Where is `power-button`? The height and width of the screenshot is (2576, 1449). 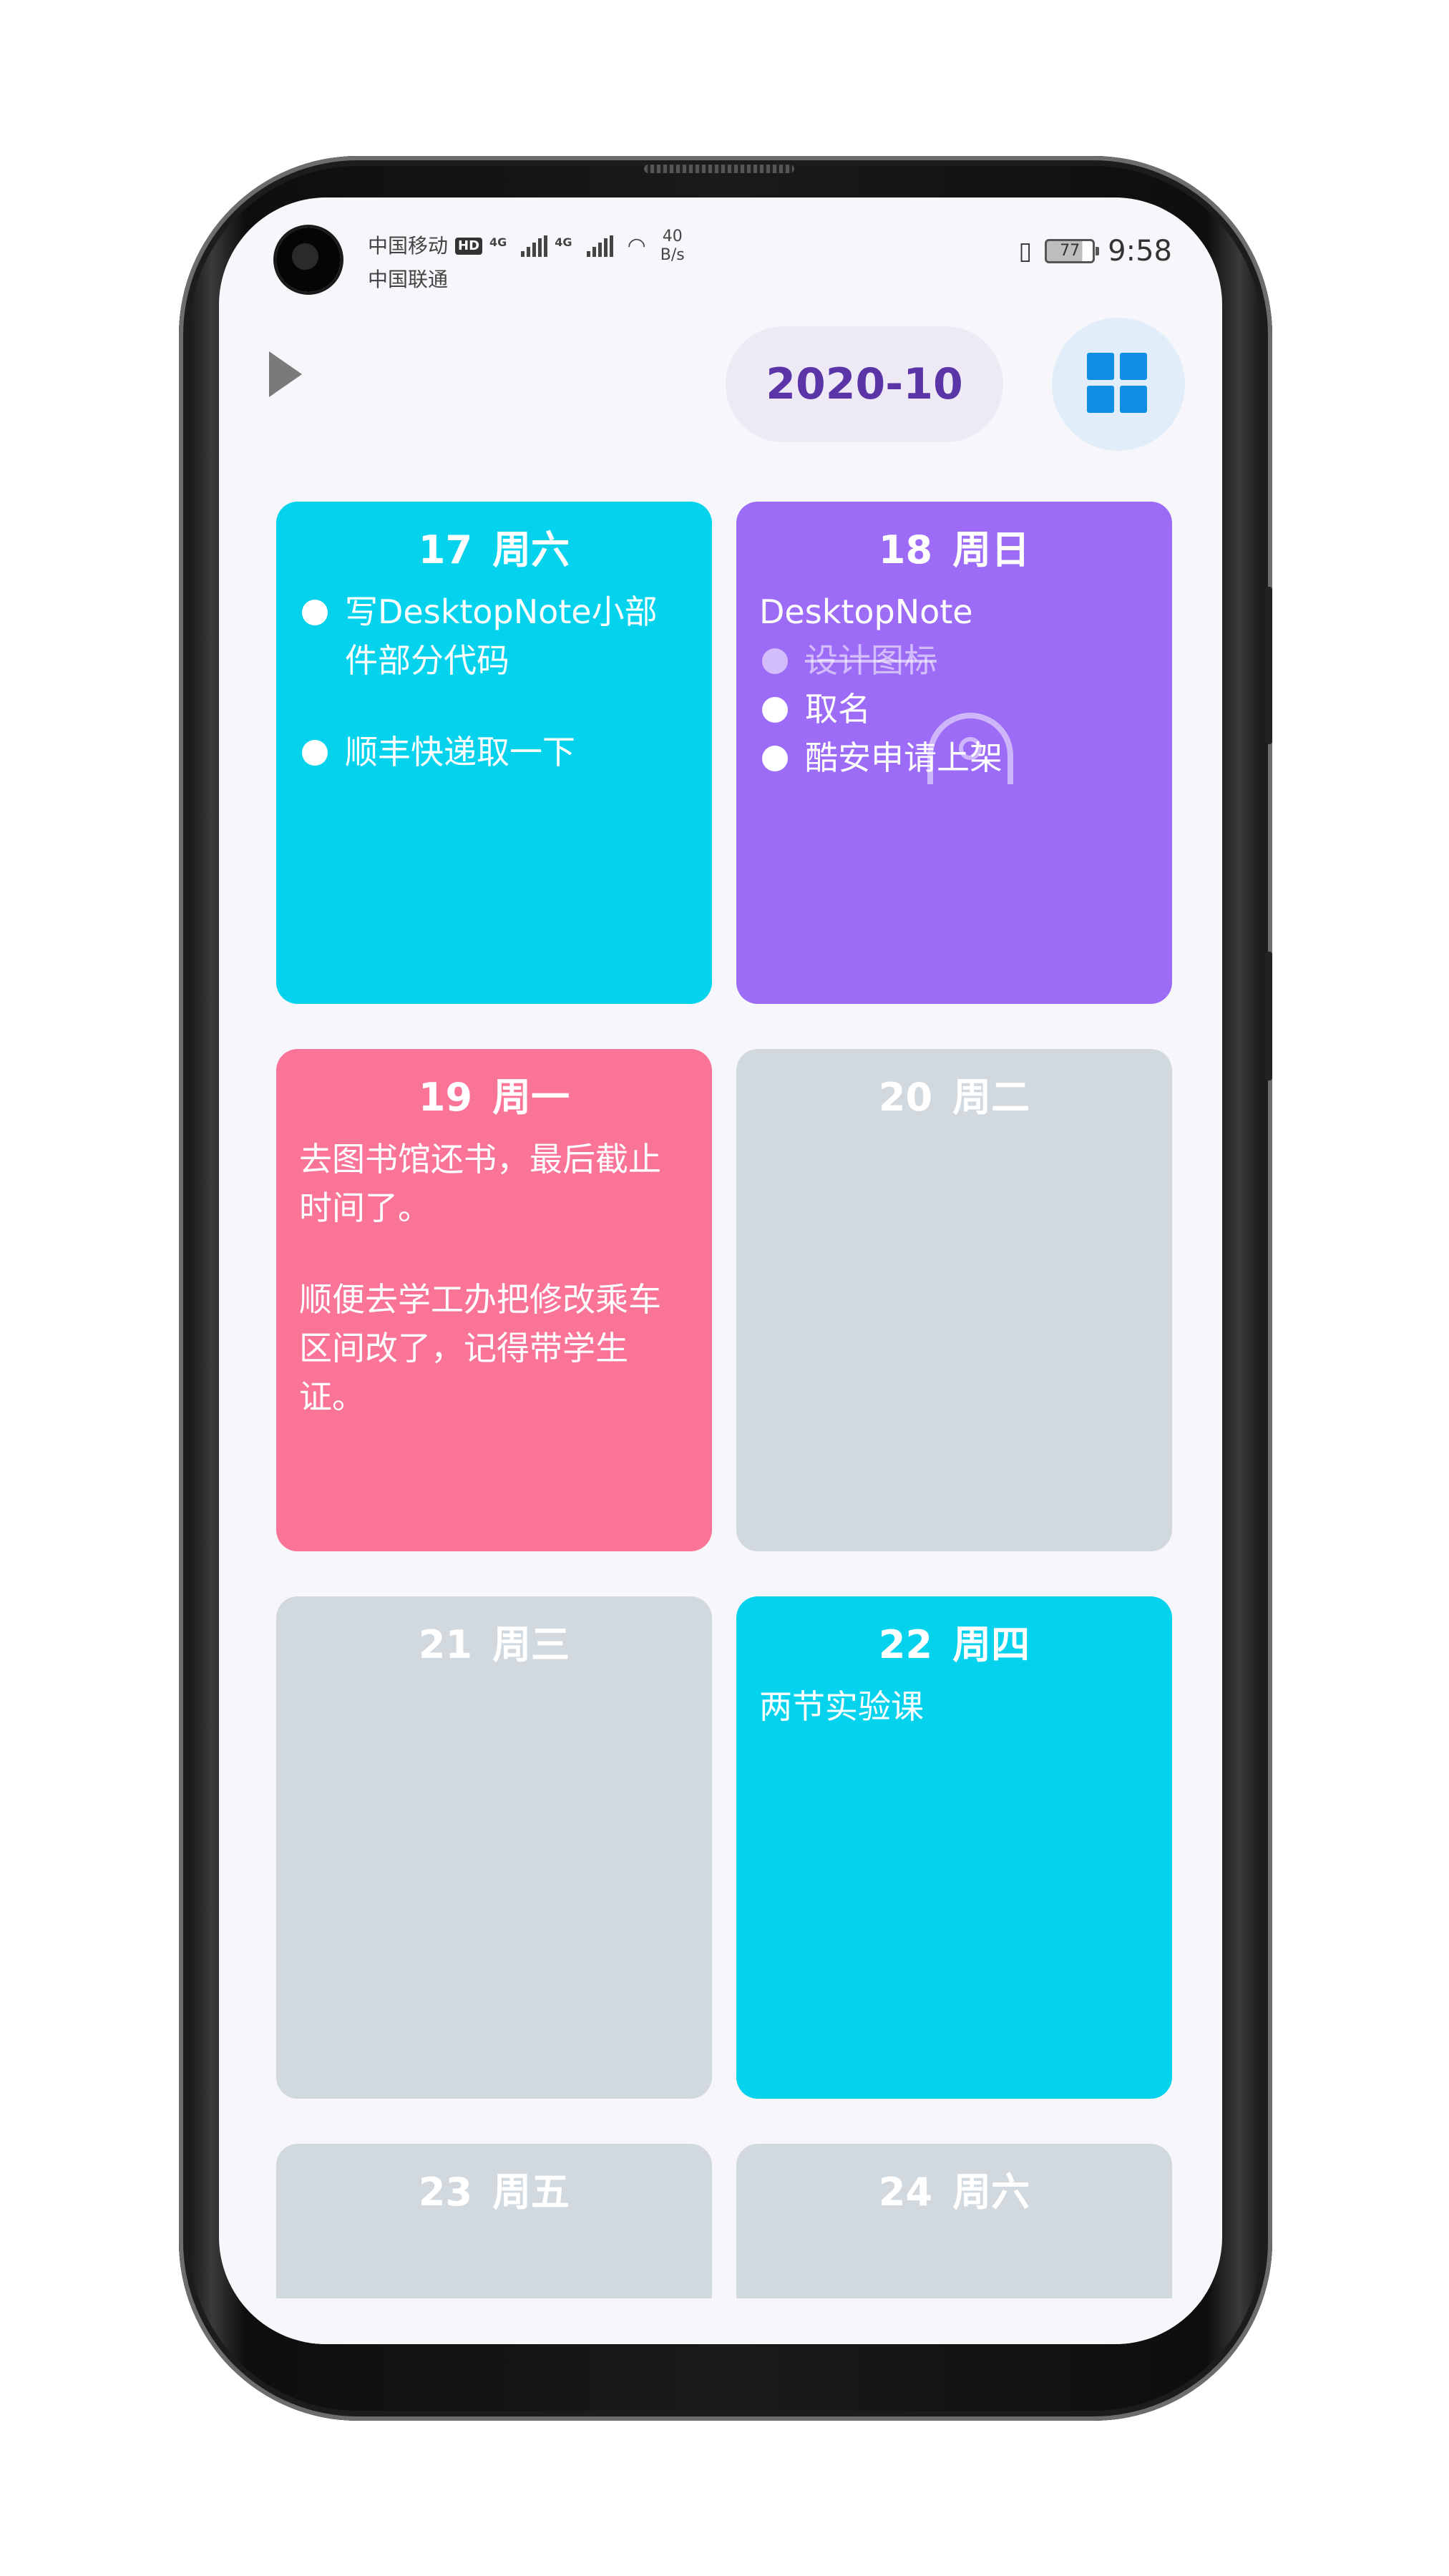
power-button is located at coordinates (1268, 1016).